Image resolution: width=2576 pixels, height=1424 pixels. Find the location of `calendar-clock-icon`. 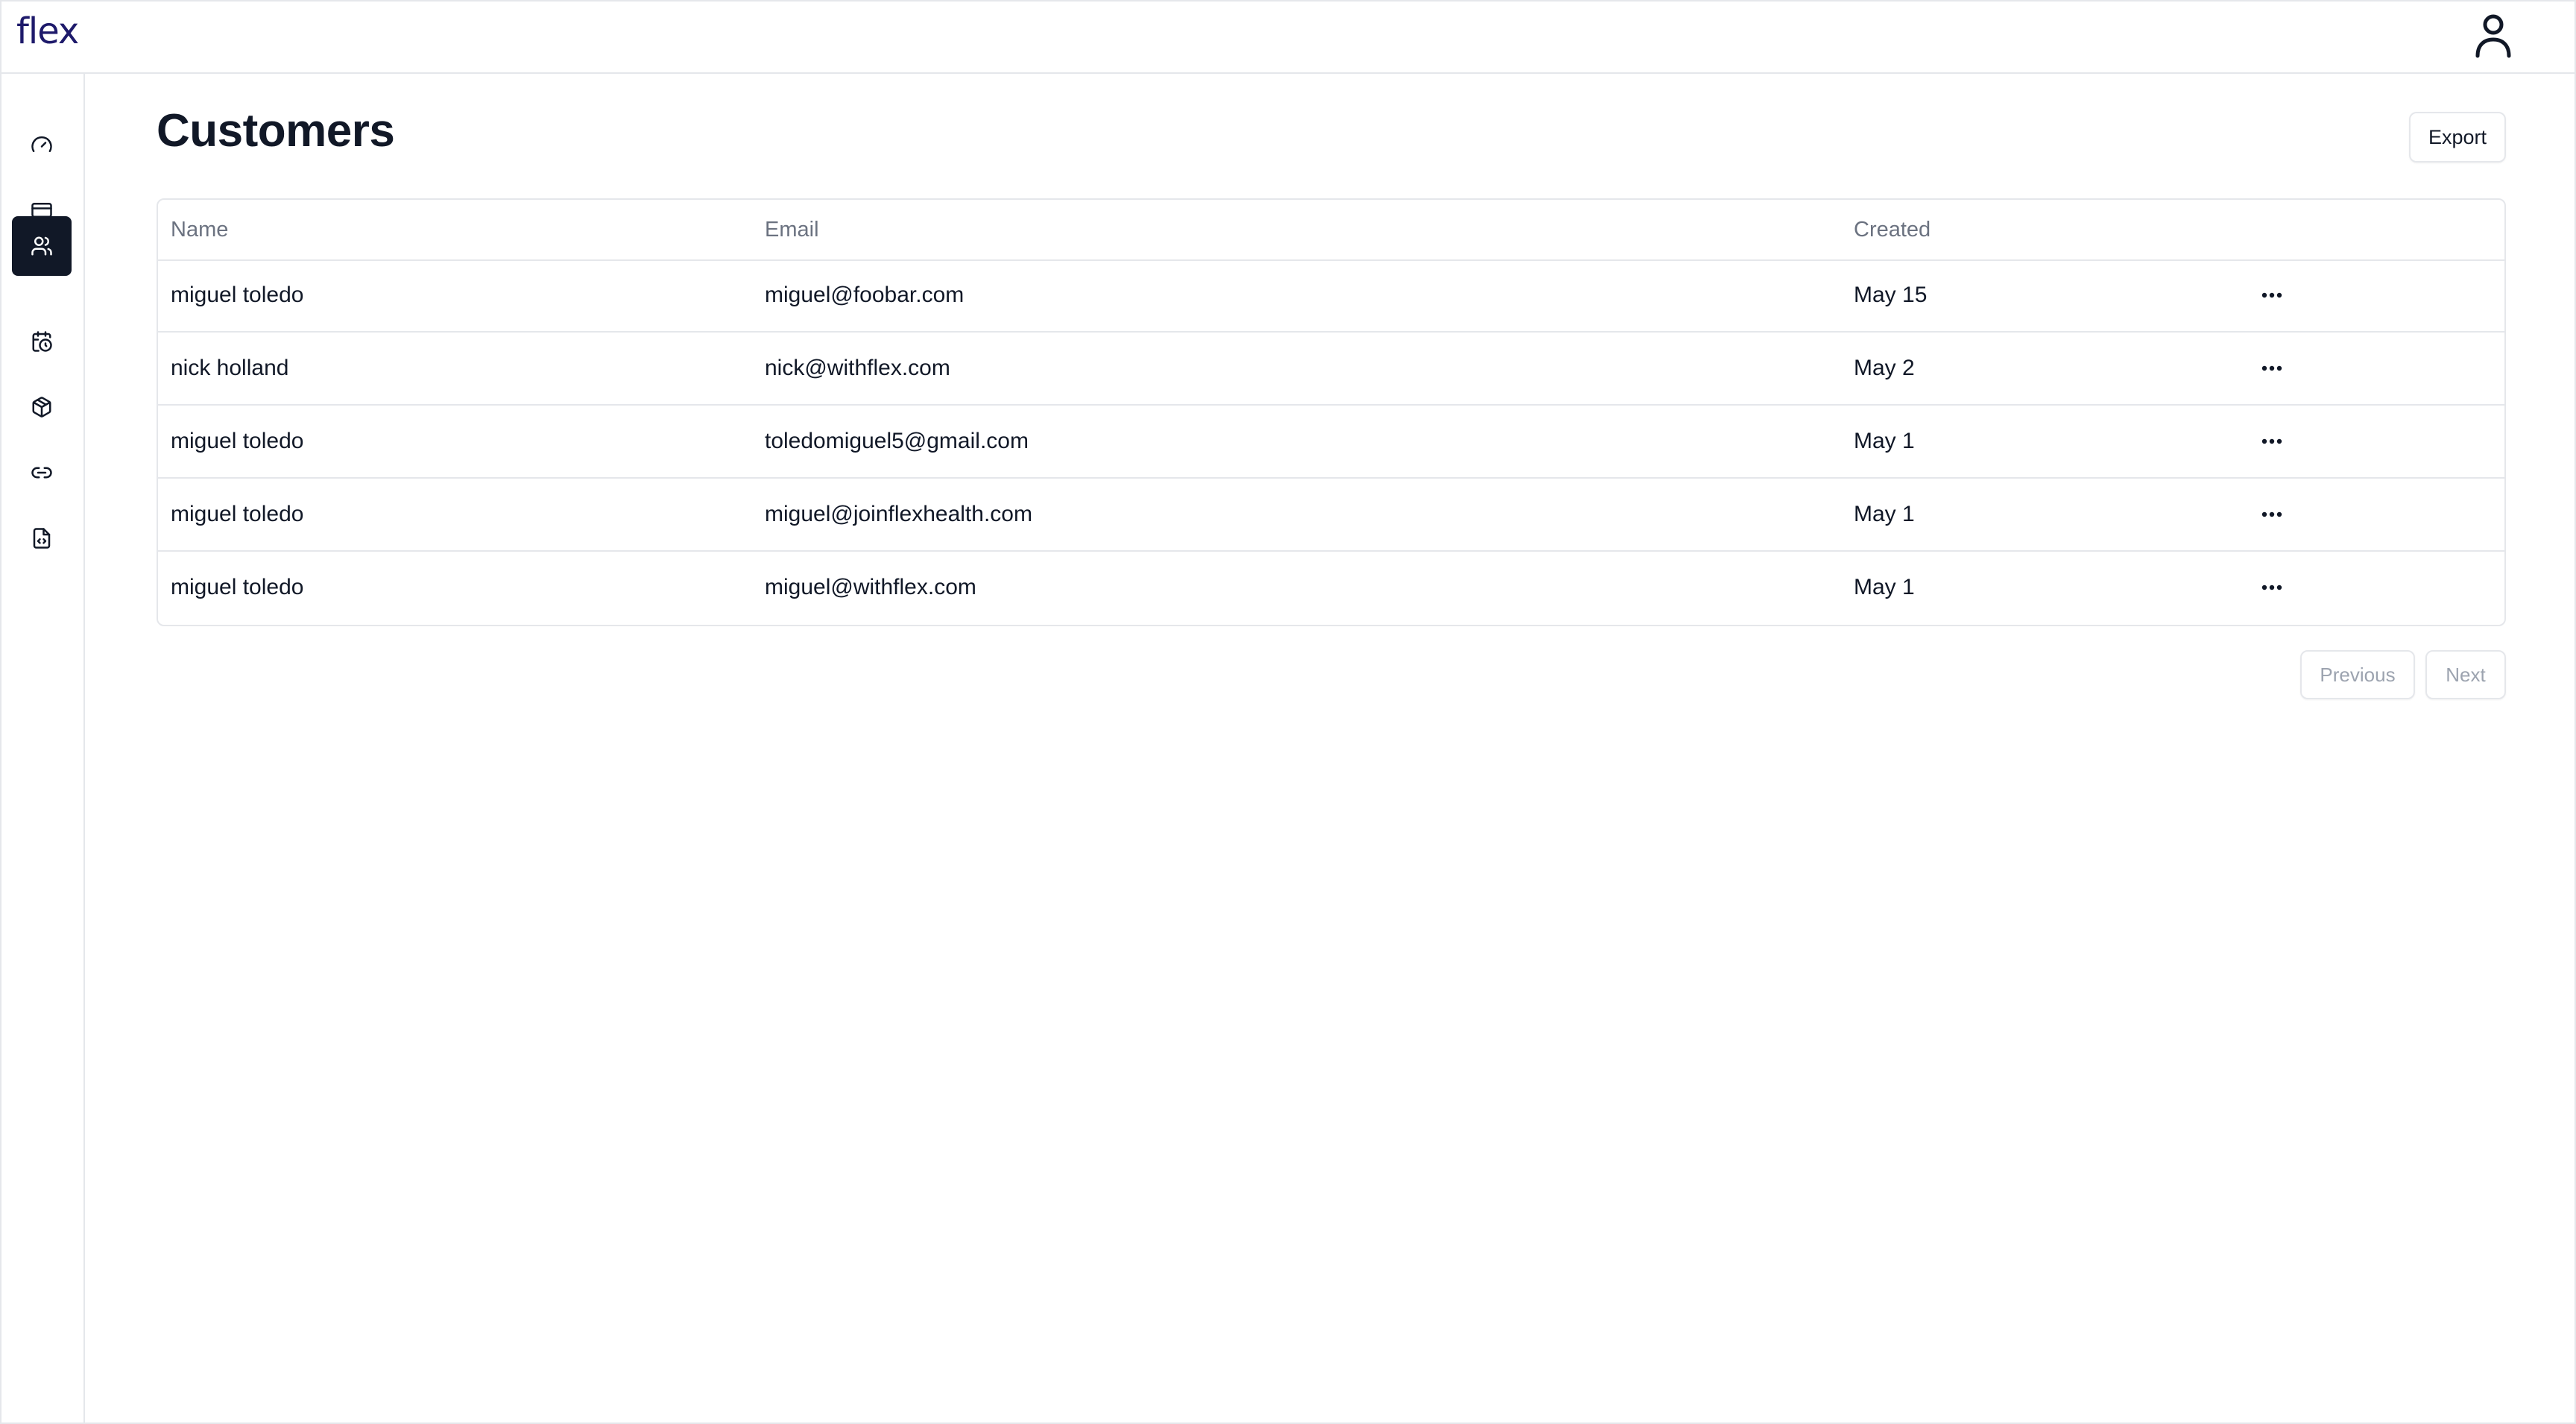

calendar-clock-icon is located at coordinates (42, 341).